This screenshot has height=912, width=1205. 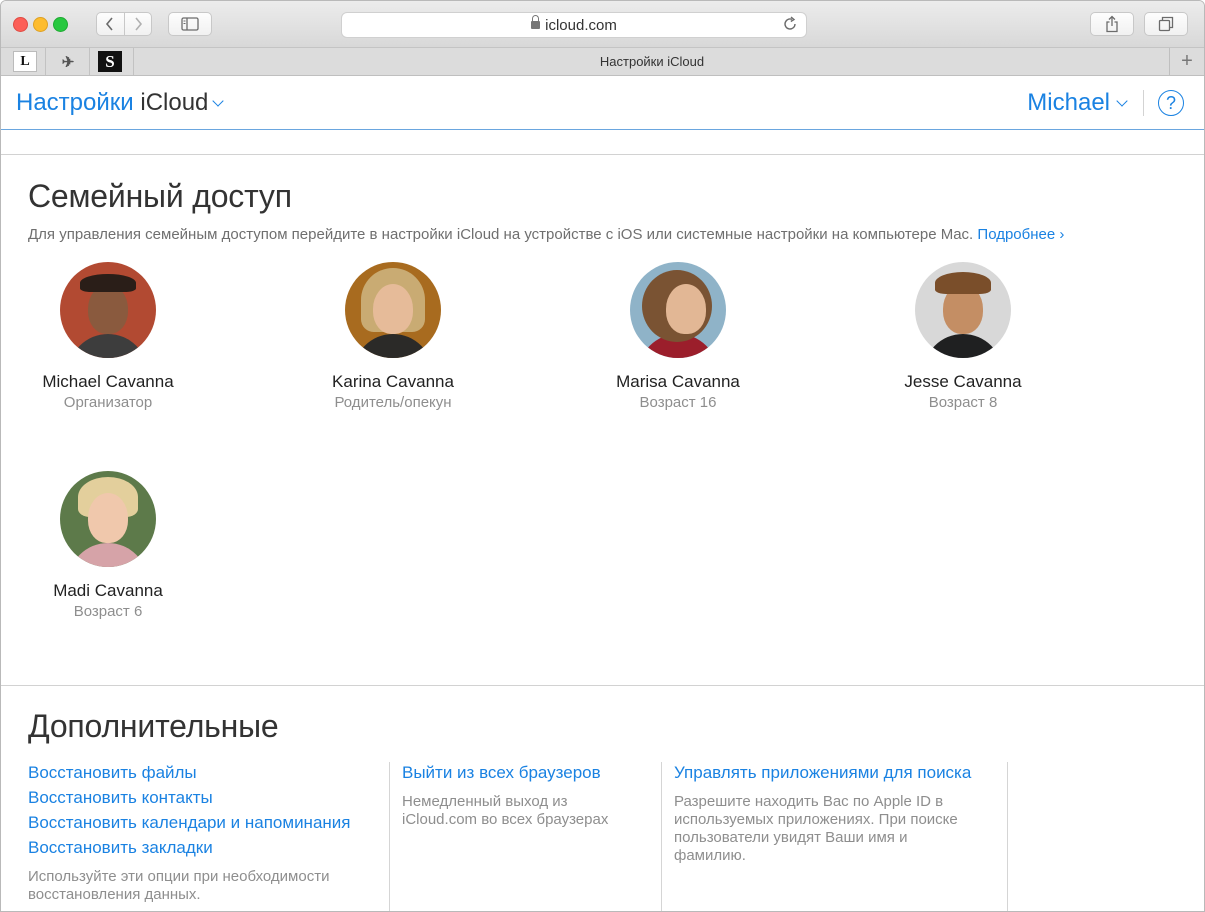 What do you see at coordinates (205, 773) in the screenshot?
I see `restore-files-link: Восстановить файлы` at bounding box center [205, 773].